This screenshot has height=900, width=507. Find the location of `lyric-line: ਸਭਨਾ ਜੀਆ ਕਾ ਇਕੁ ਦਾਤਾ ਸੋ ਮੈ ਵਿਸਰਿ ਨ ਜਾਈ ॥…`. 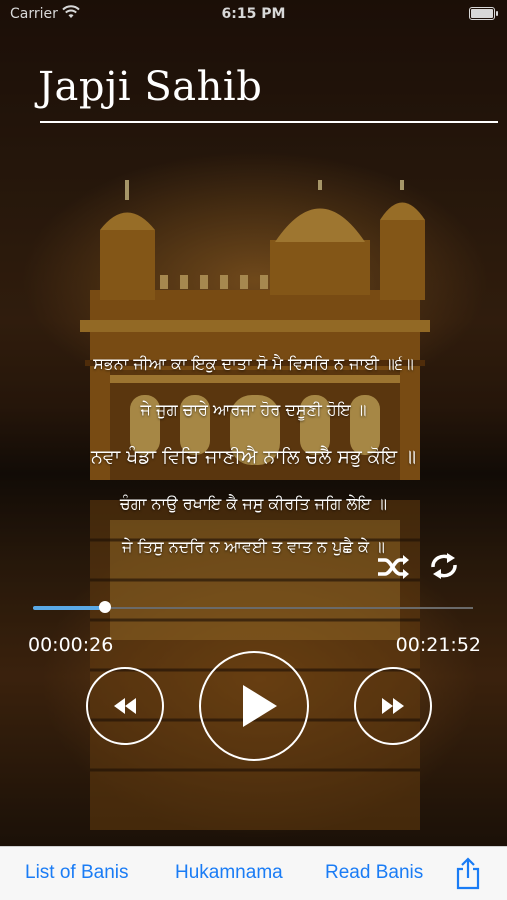

lyric-line: ਸਭਨਾ ਜੀਆ ਕਾ ਇਕੁ ਦਾਤਾ ਸੋ ਮੈ ਵਿਸਰਿ ਨ ਜਾਈ ॥… is located at coordinates (253, 363).